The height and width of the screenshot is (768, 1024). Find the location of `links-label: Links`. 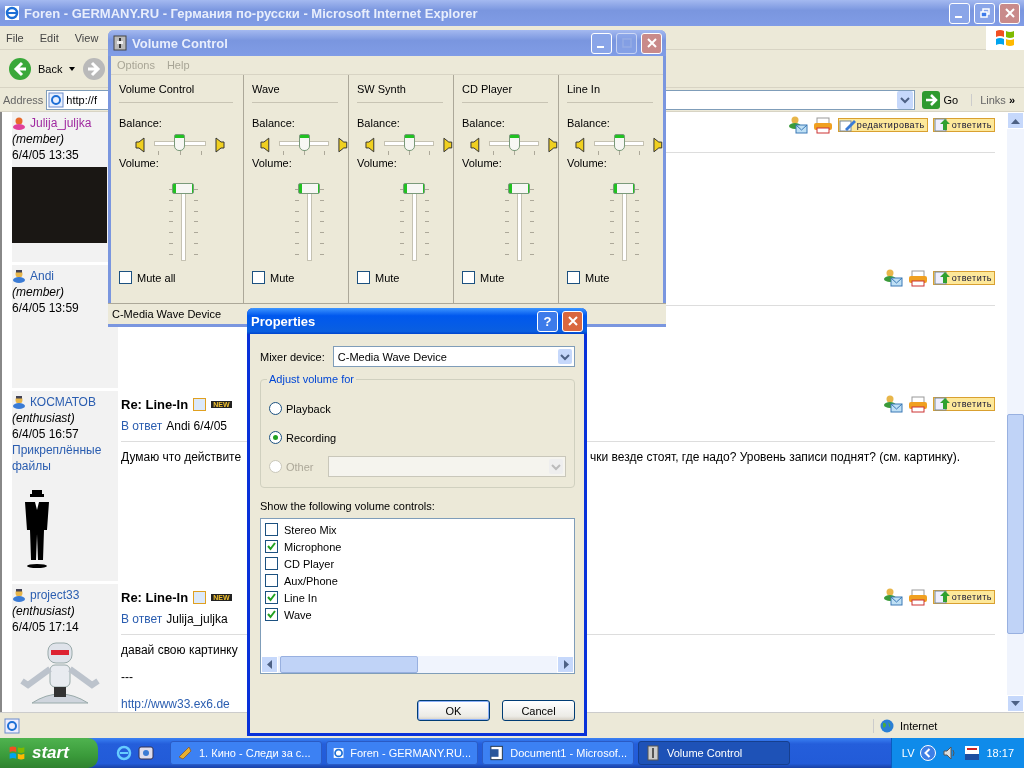

links-label: Links is located at coordinates (988, 99).